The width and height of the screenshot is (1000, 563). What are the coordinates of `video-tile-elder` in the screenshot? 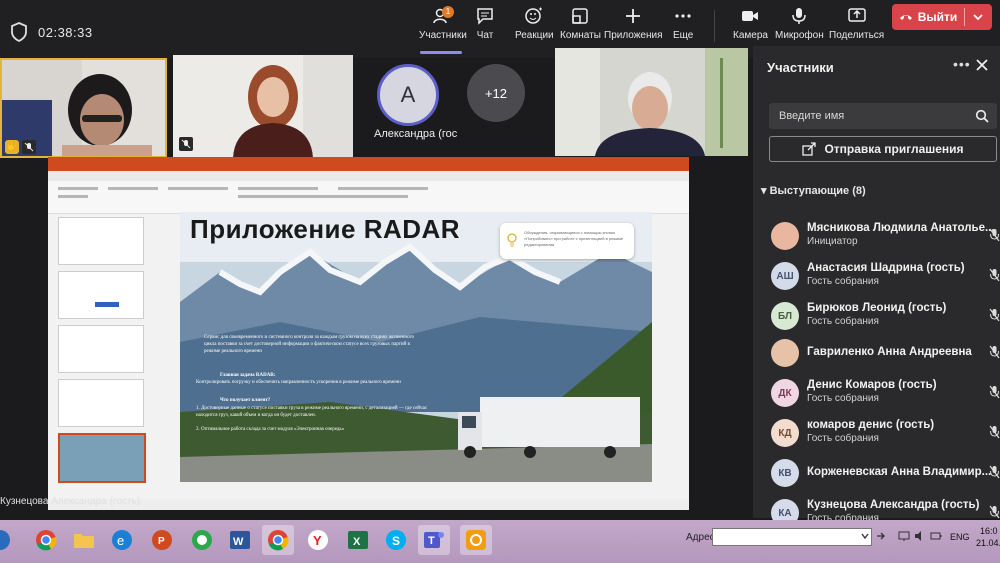 It's located at (651, 102).